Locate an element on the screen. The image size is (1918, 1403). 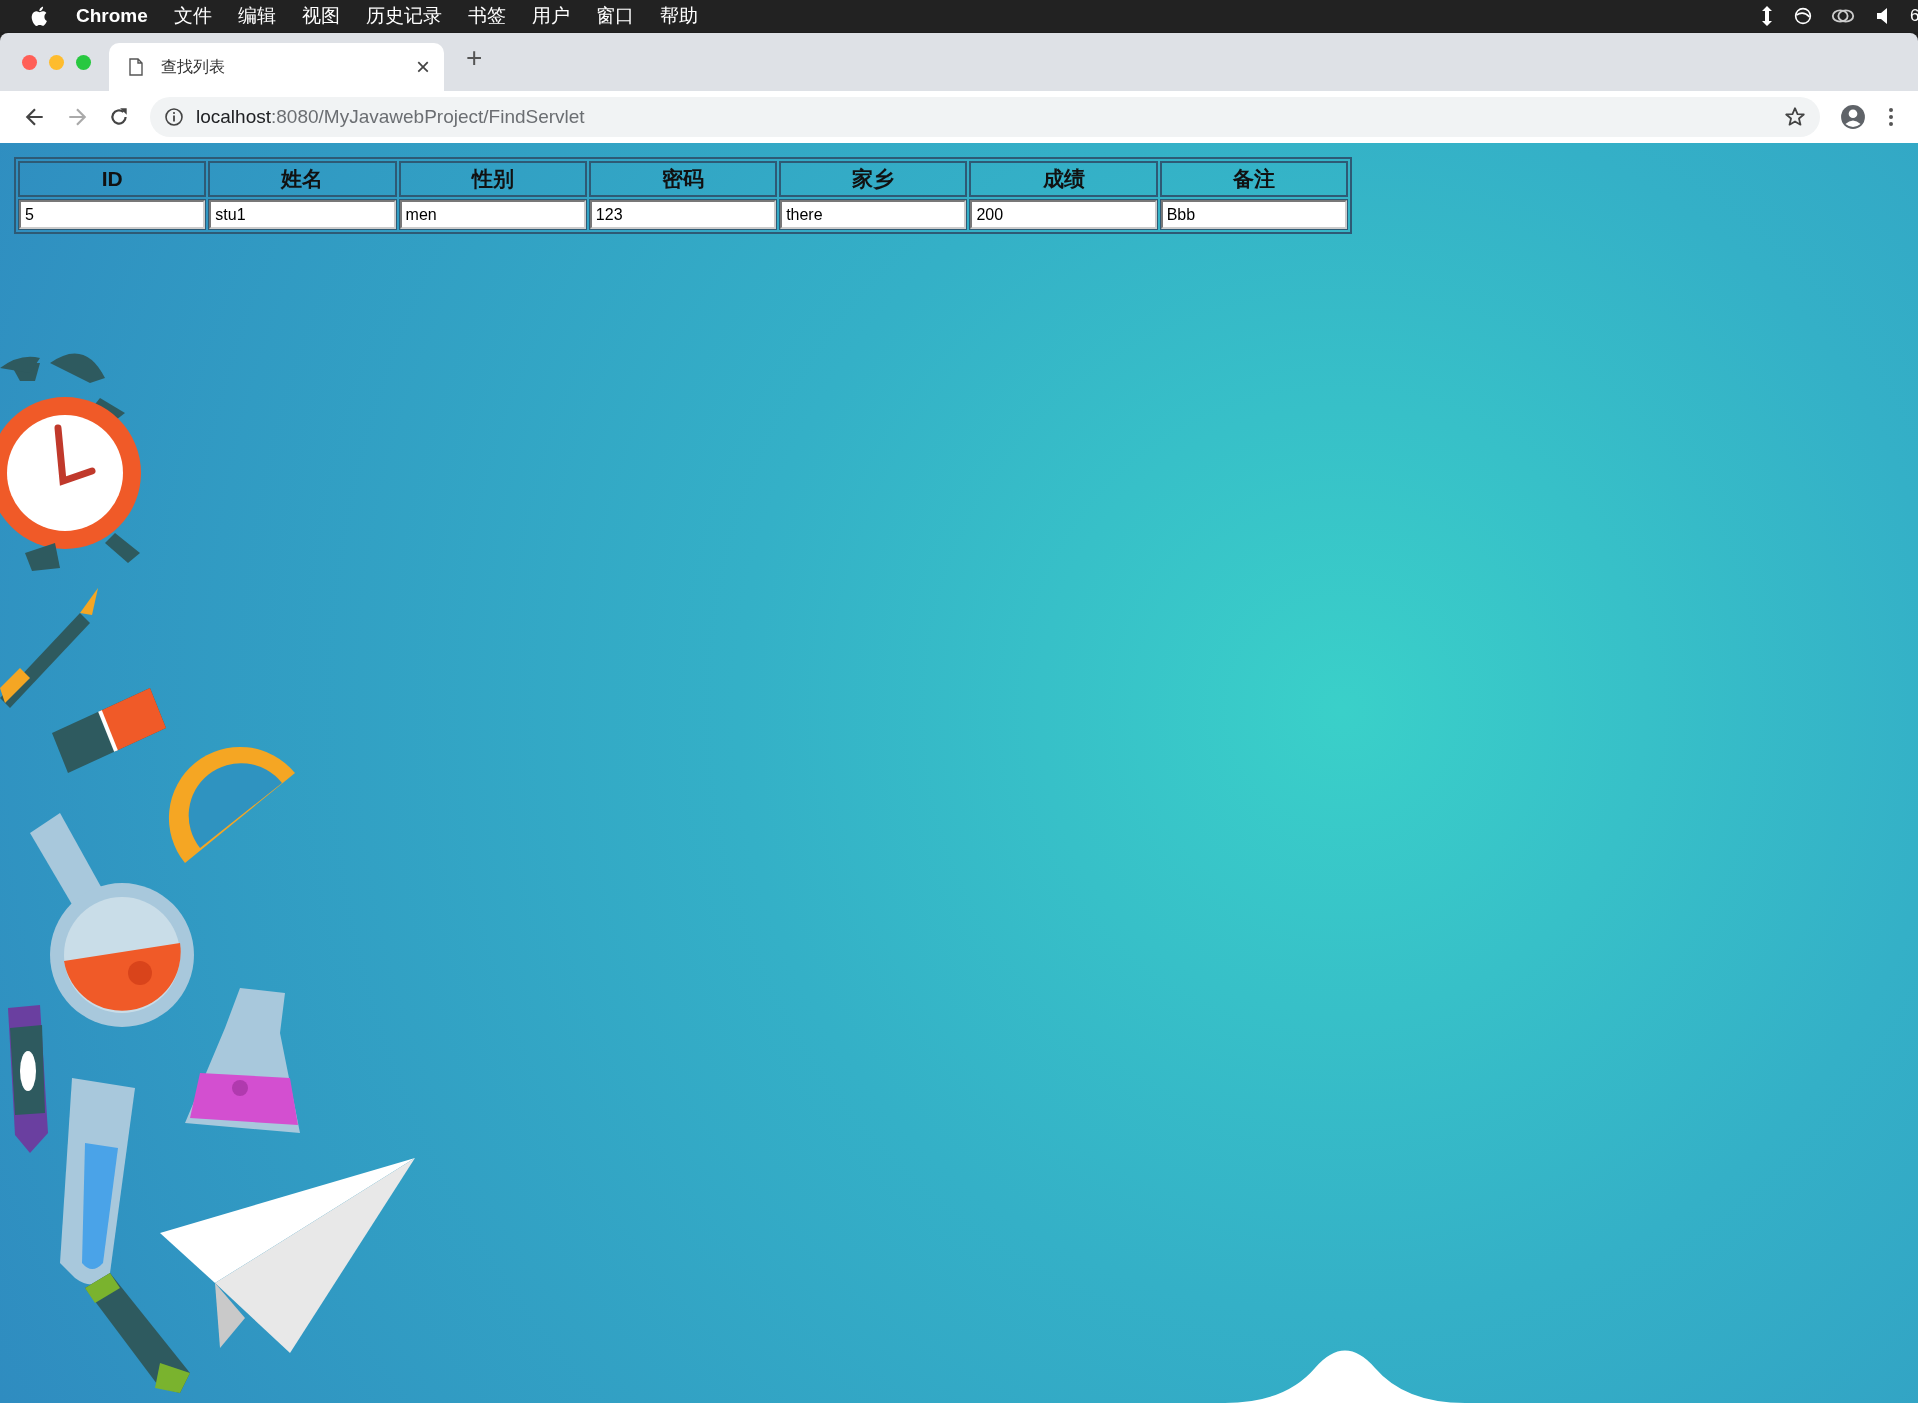
reload-icon is located at coordinates (119, 117).